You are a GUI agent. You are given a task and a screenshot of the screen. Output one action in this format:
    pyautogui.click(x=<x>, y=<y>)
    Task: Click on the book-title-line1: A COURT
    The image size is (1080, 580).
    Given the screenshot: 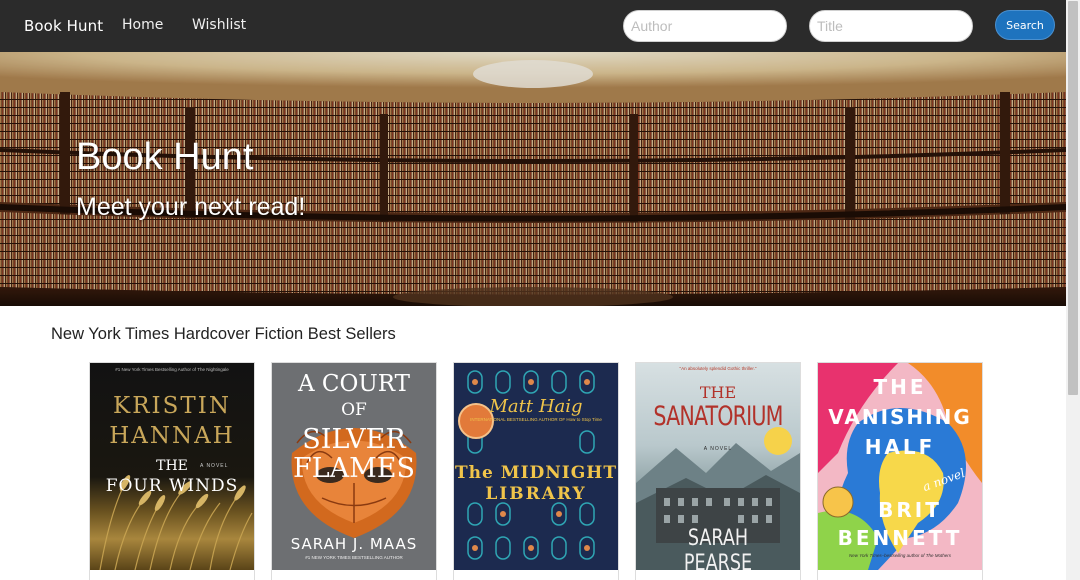 What is the action you would take?
    pyautogui.click(x=353, y=384)
    